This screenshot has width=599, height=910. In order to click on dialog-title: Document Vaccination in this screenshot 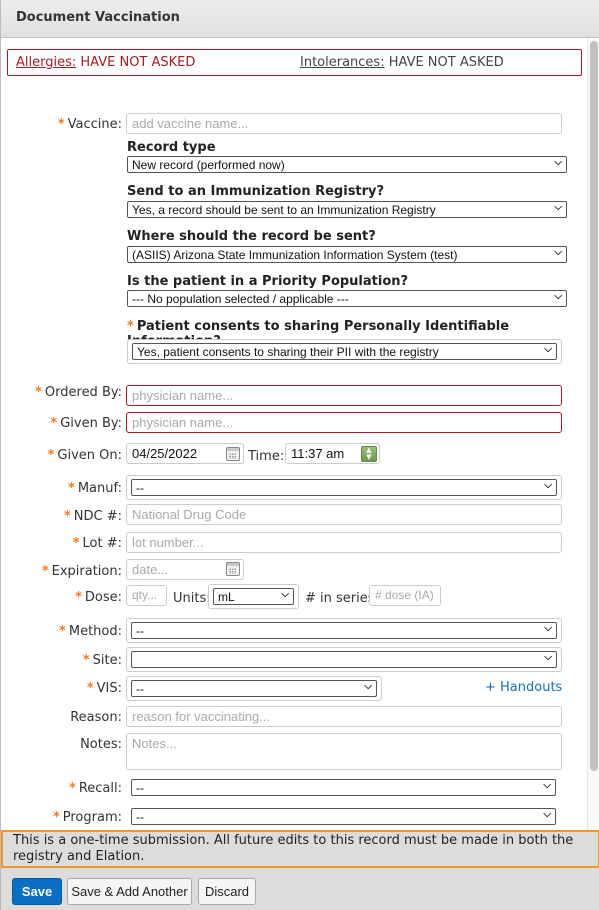, I will do `click(98, 17)`.